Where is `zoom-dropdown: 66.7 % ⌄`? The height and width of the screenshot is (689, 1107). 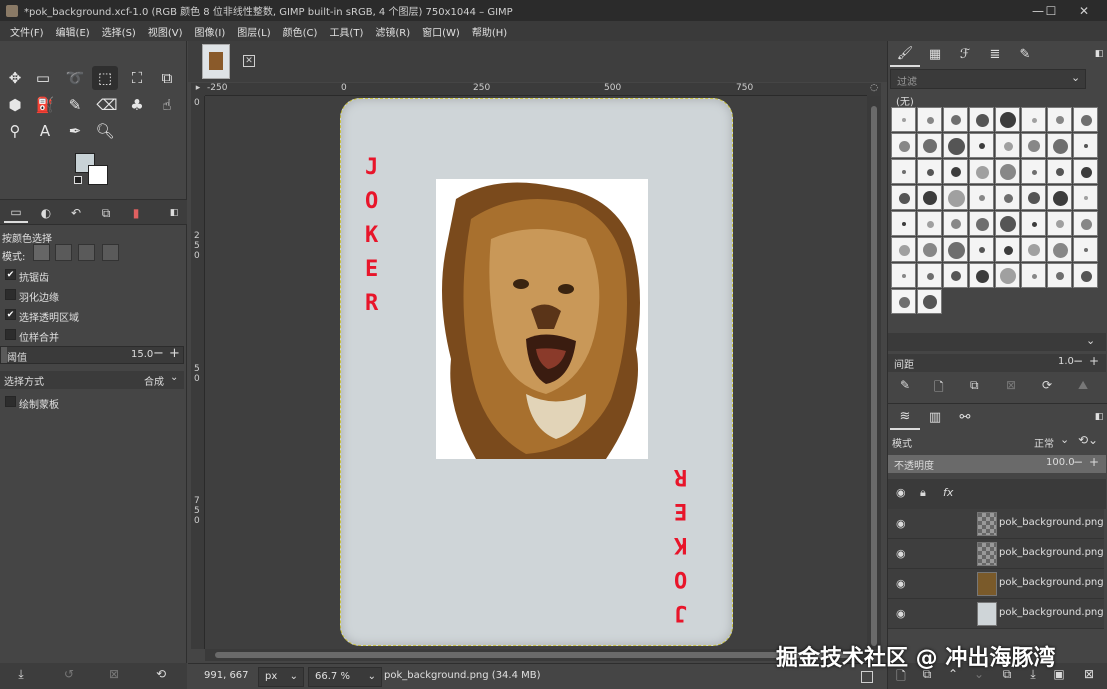
zoom-dropdown: 66.7 % ⌄ is located at coordinates (345, 677).